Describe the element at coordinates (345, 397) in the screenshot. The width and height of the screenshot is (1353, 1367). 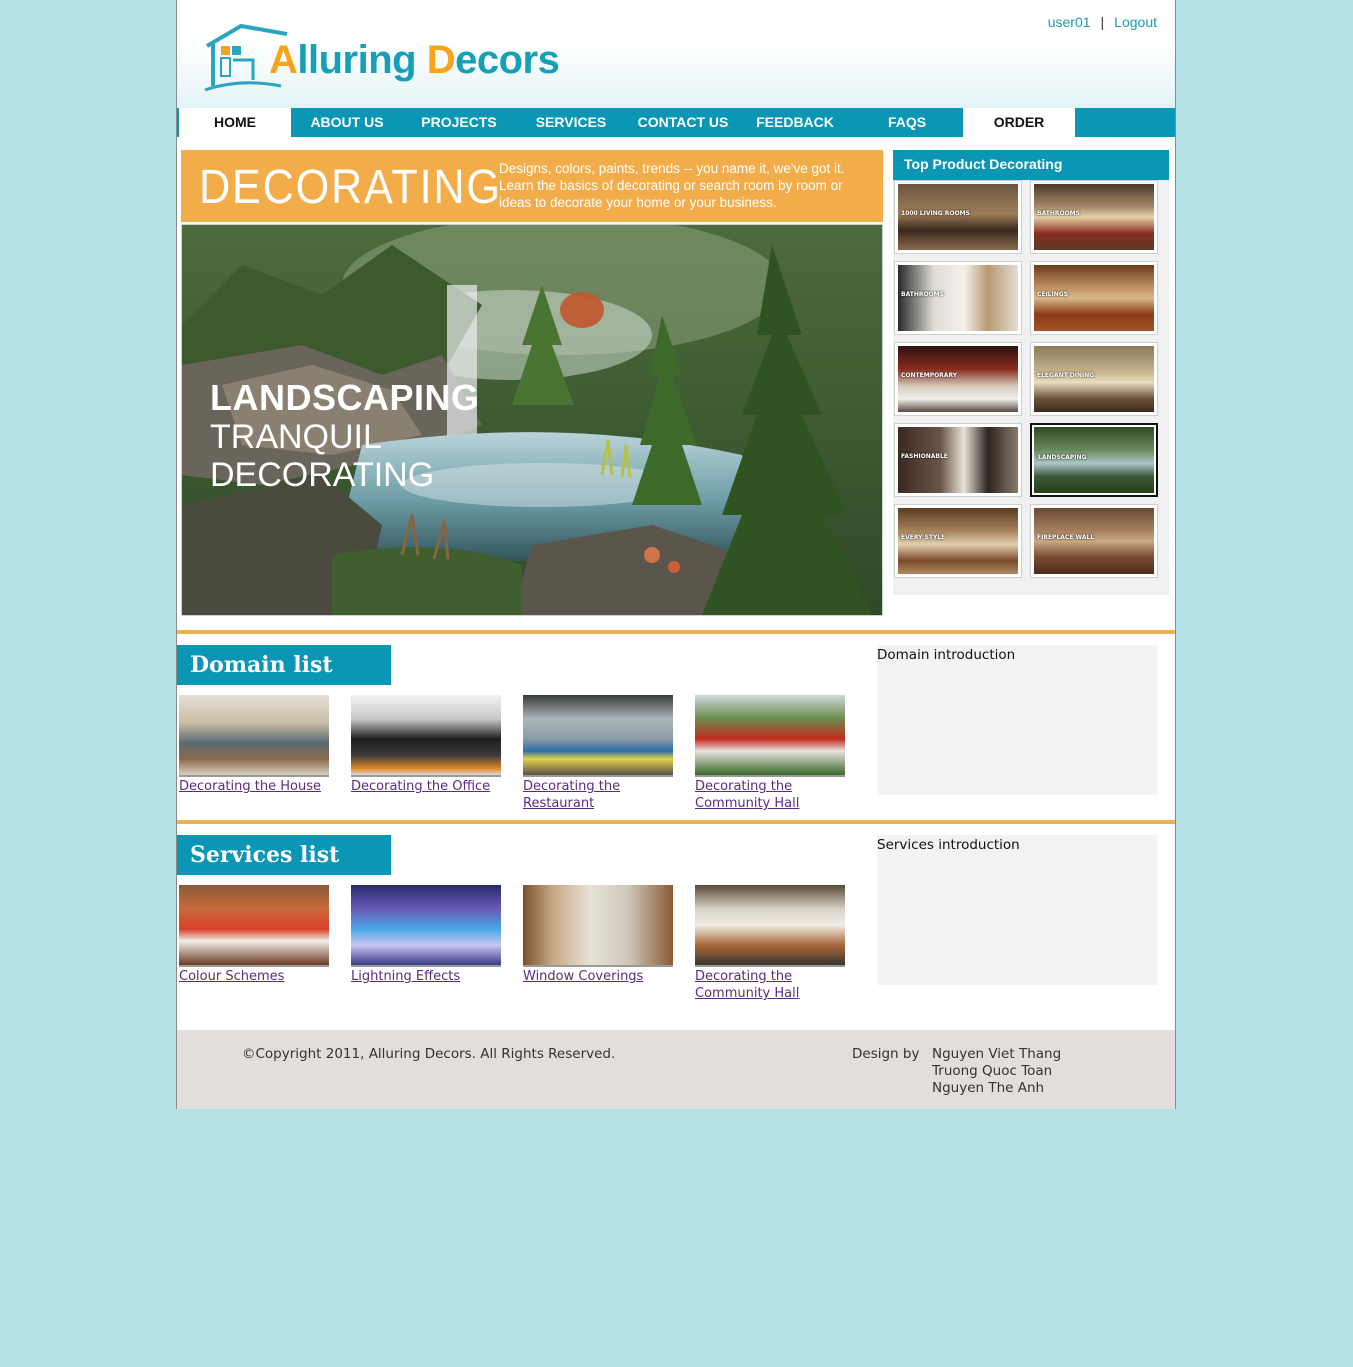
I see `hero-caption-line1: LANDSCAPING` at that location.